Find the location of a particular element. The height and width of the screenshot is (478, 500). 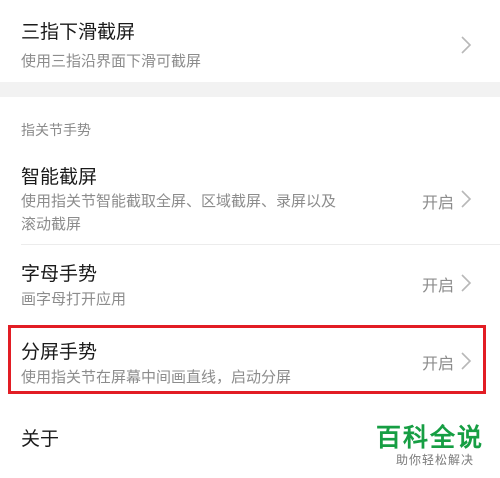

three-finger-title: 三指下滑截屏 is located at coordinates (78, 32).